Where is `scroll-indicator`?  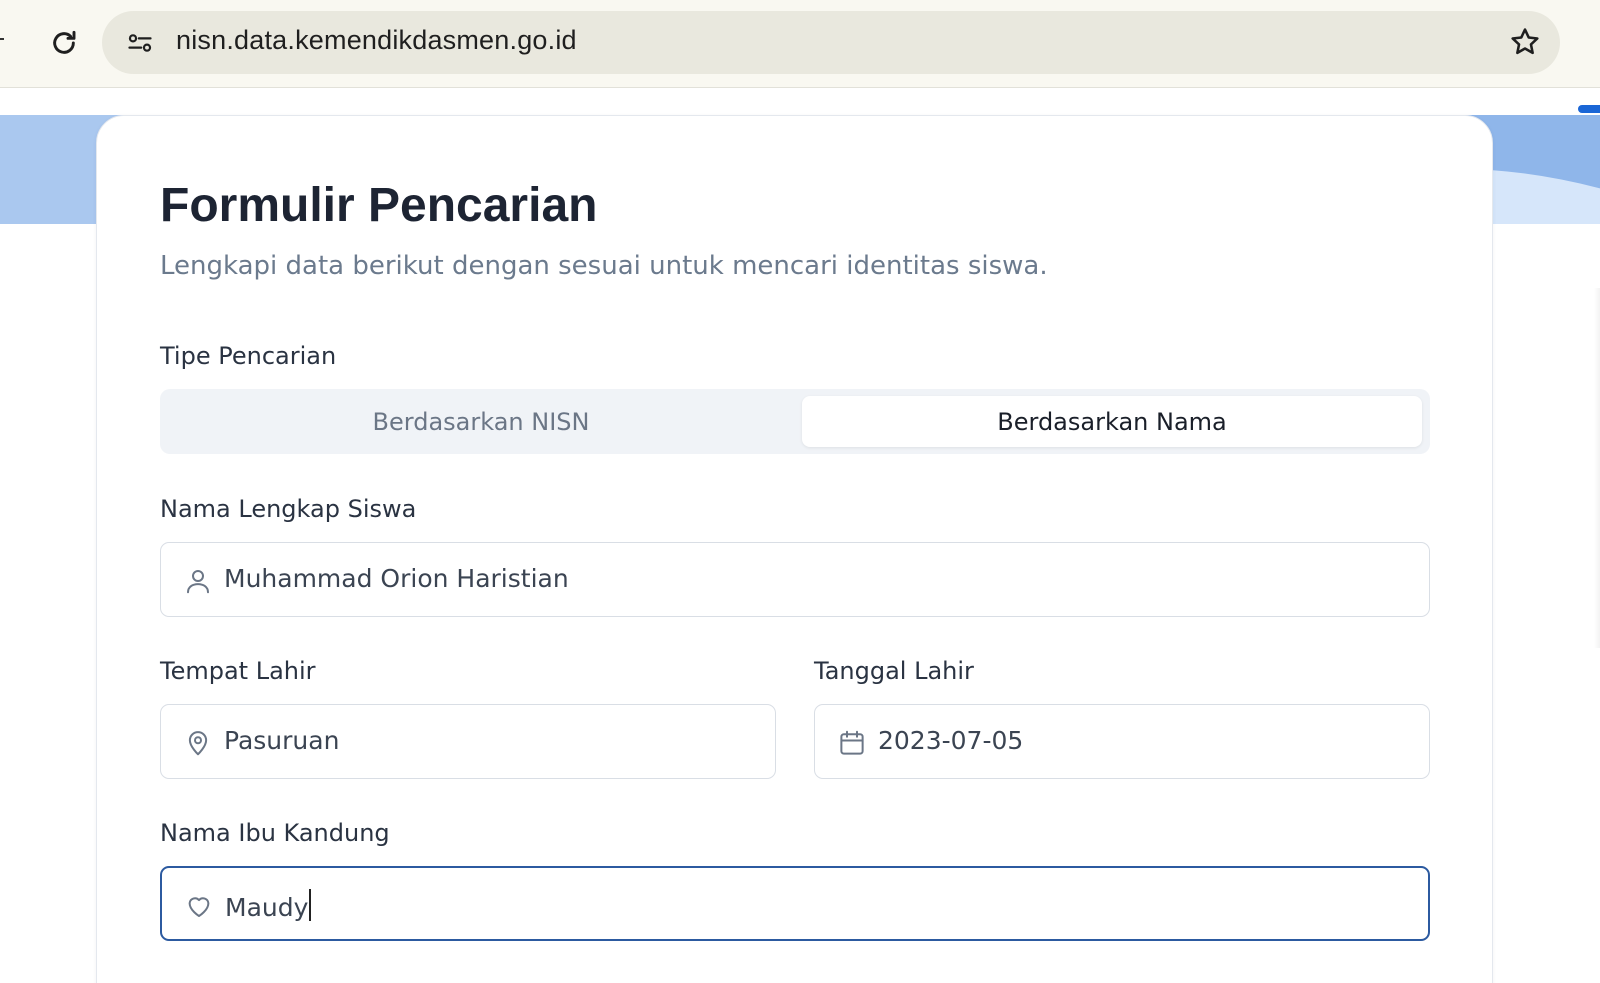
scroll-indicator is located at coordinates (1589, 109).